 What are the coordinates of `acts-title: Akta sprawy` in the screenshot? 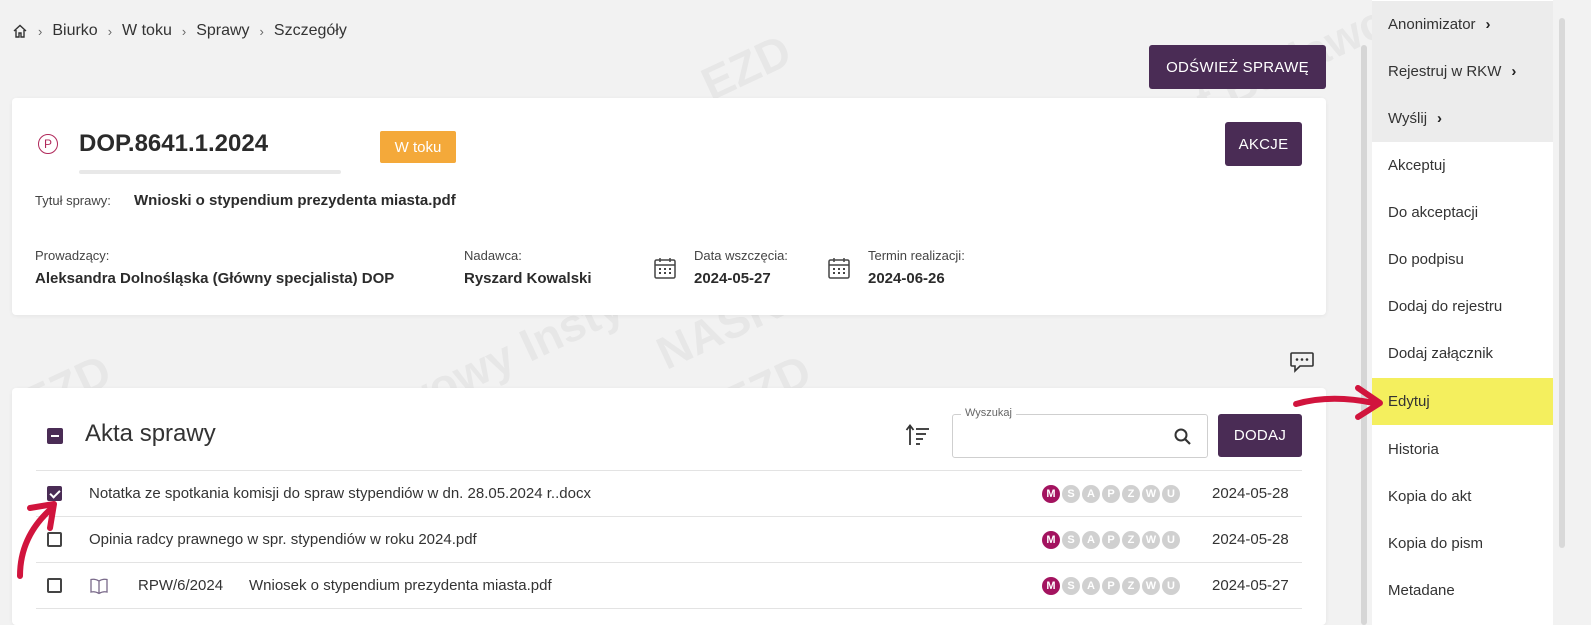 It's located at (150, 433).